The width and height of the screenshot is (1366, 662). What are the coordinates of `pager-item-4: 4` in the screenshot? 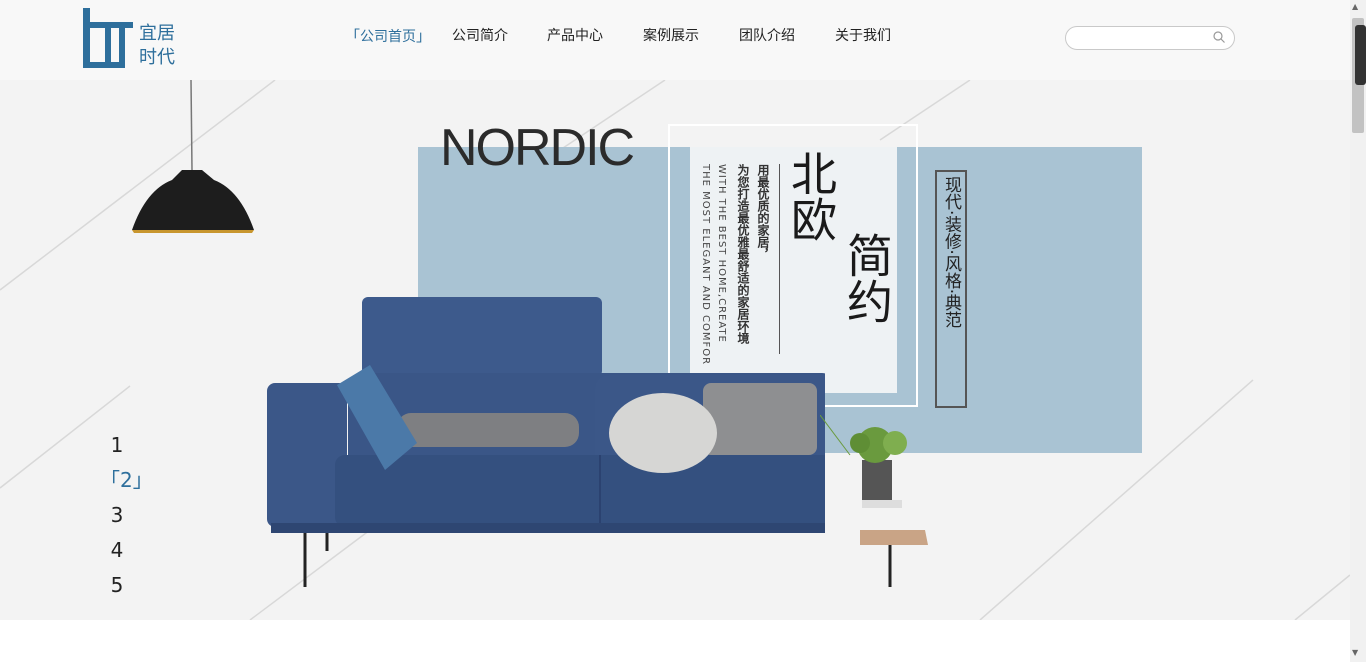 It's located at (117, 550).